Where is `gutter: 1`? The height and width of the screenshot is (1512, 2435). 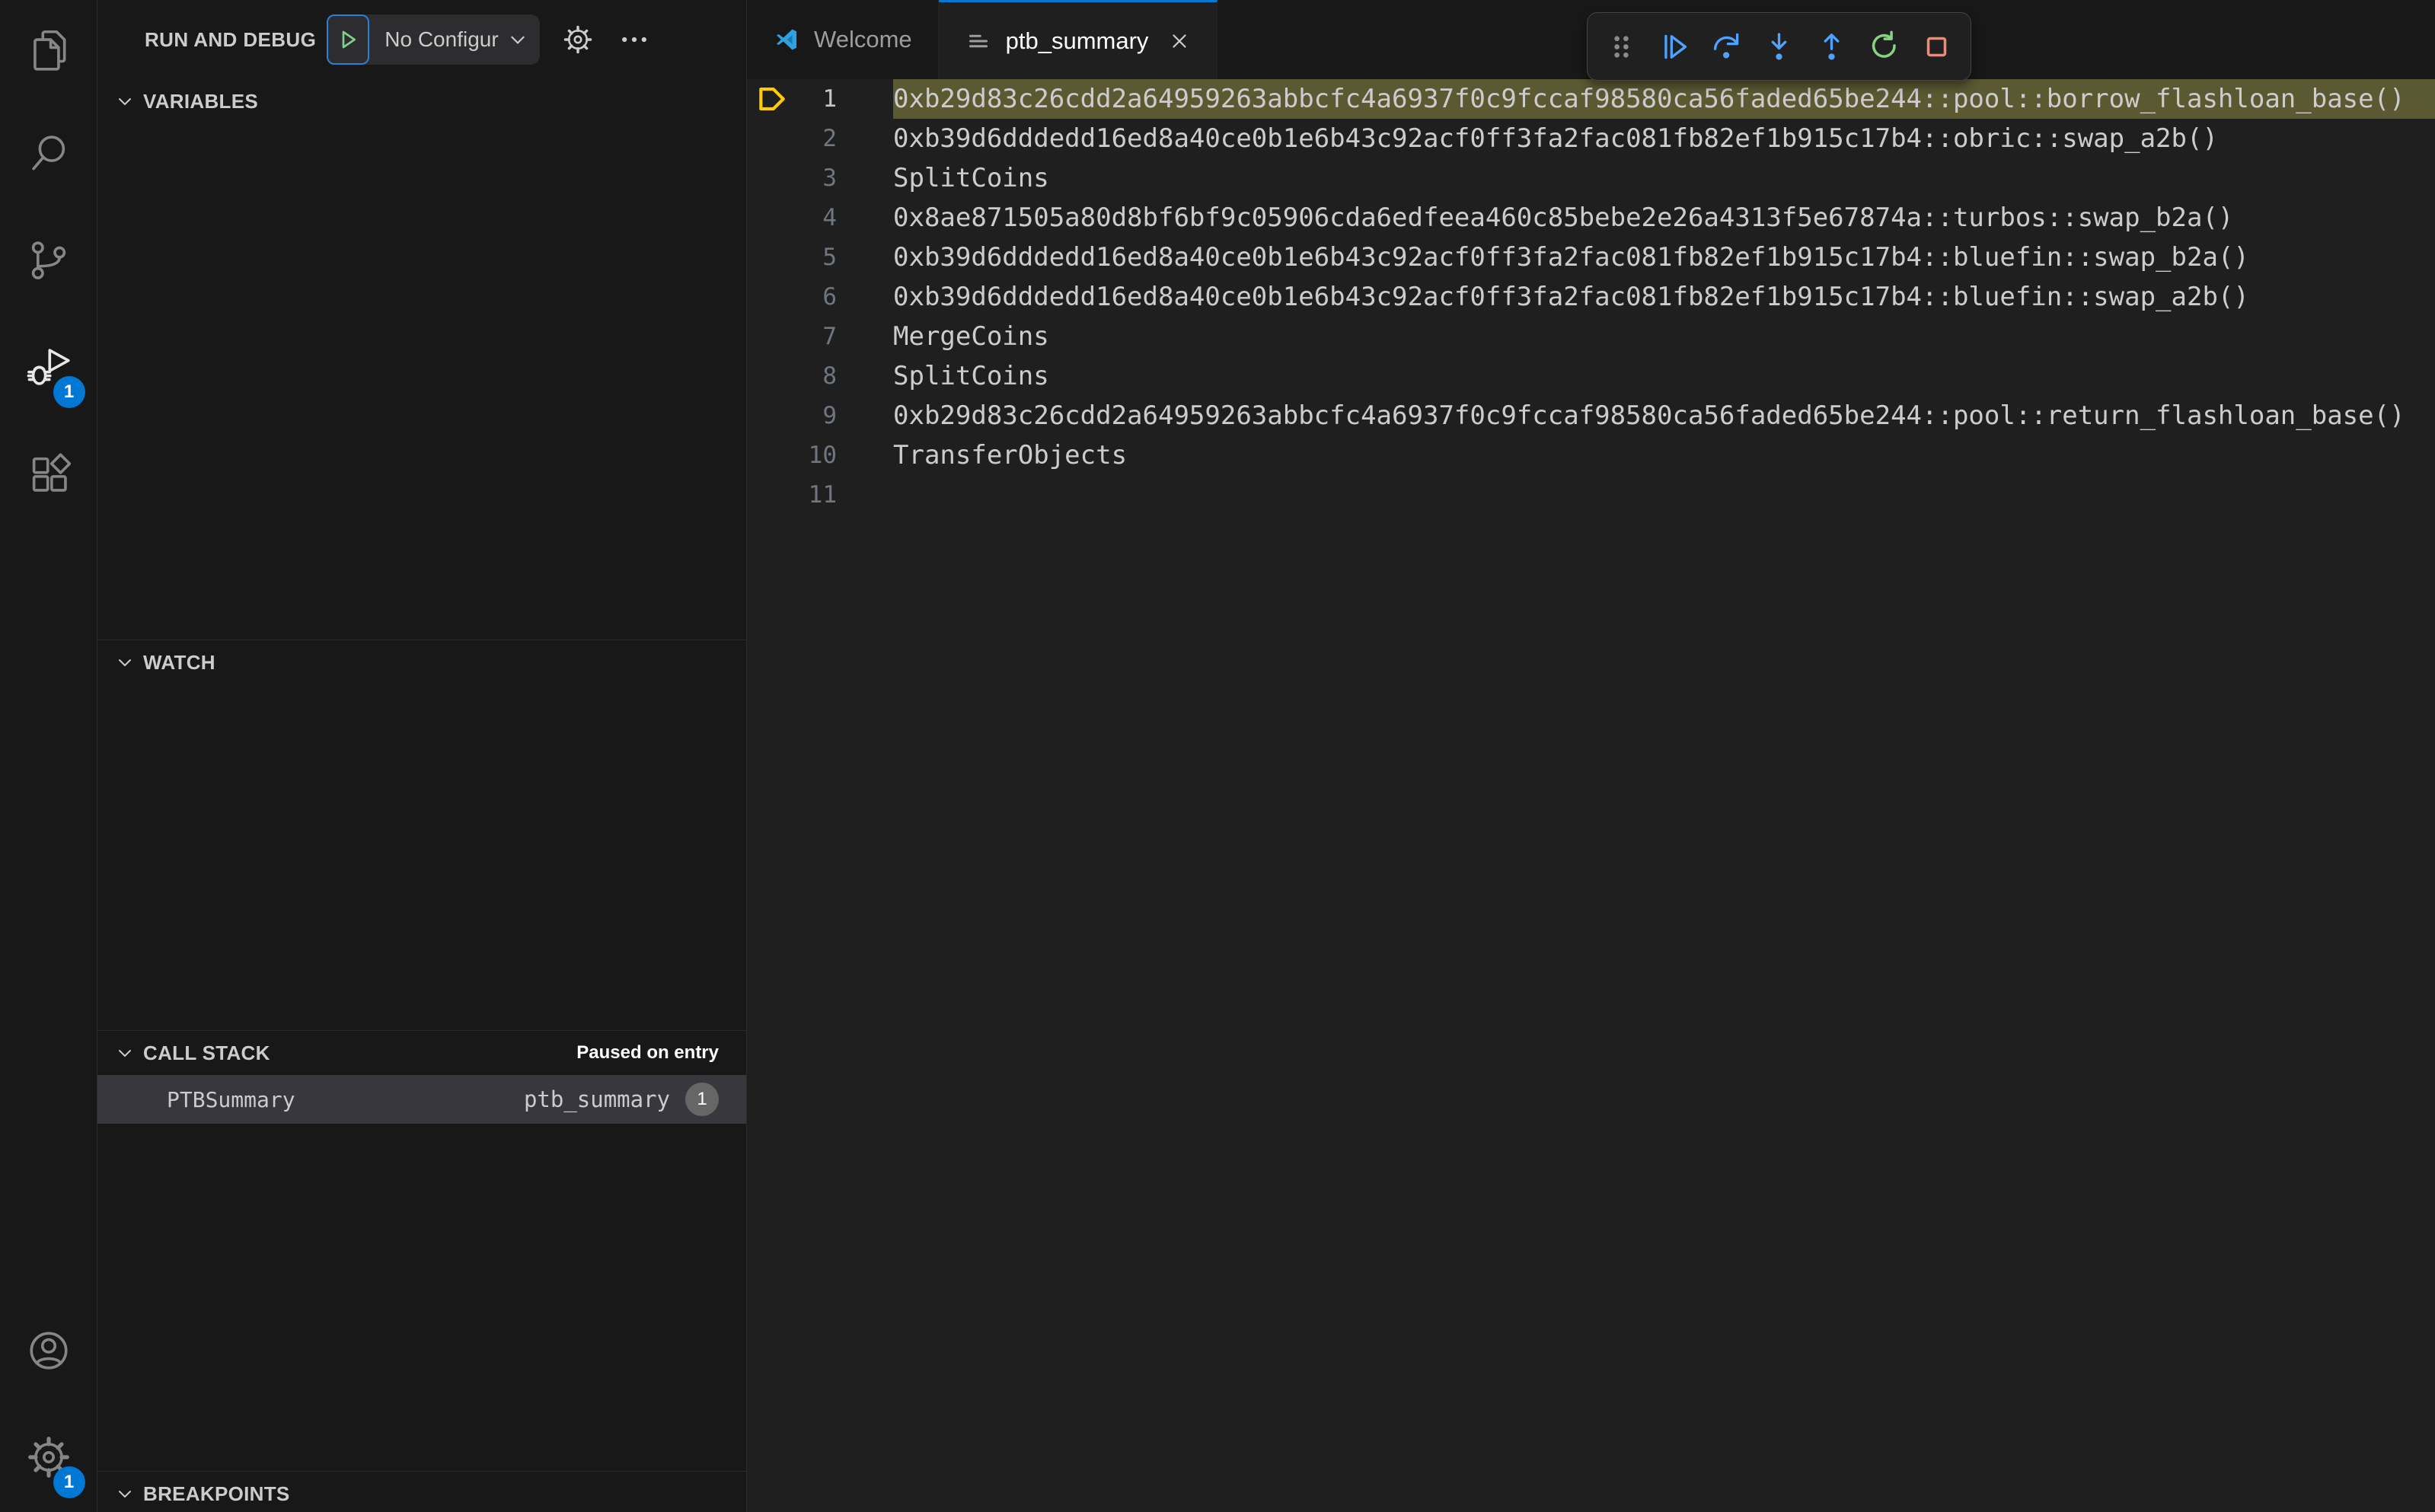
gutter: 1 is located at coordinates (820, 99).